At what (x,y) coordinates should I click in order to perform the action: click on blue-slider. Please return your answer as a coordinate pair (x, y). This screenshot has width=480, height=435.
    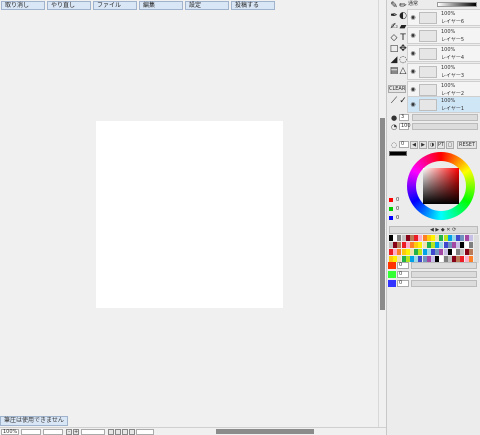
    Looking at the image, I should click on (444, 283).